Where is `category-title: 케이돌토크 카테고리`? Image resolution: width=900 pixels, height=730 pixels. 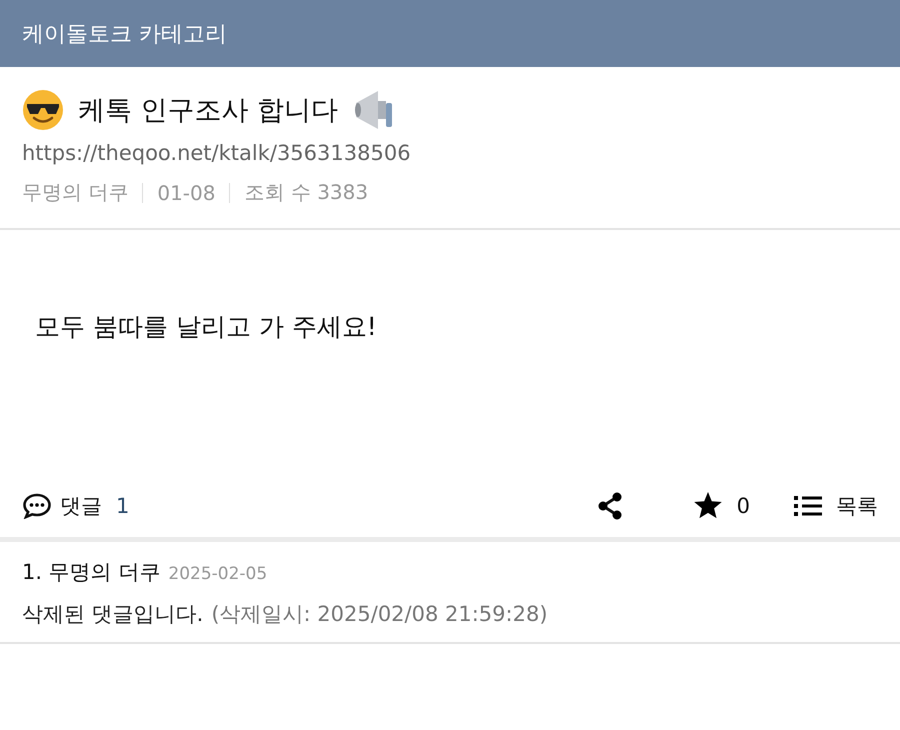
category-title: 케이돌토크 카테고리 is located at coordinates (124, 34).